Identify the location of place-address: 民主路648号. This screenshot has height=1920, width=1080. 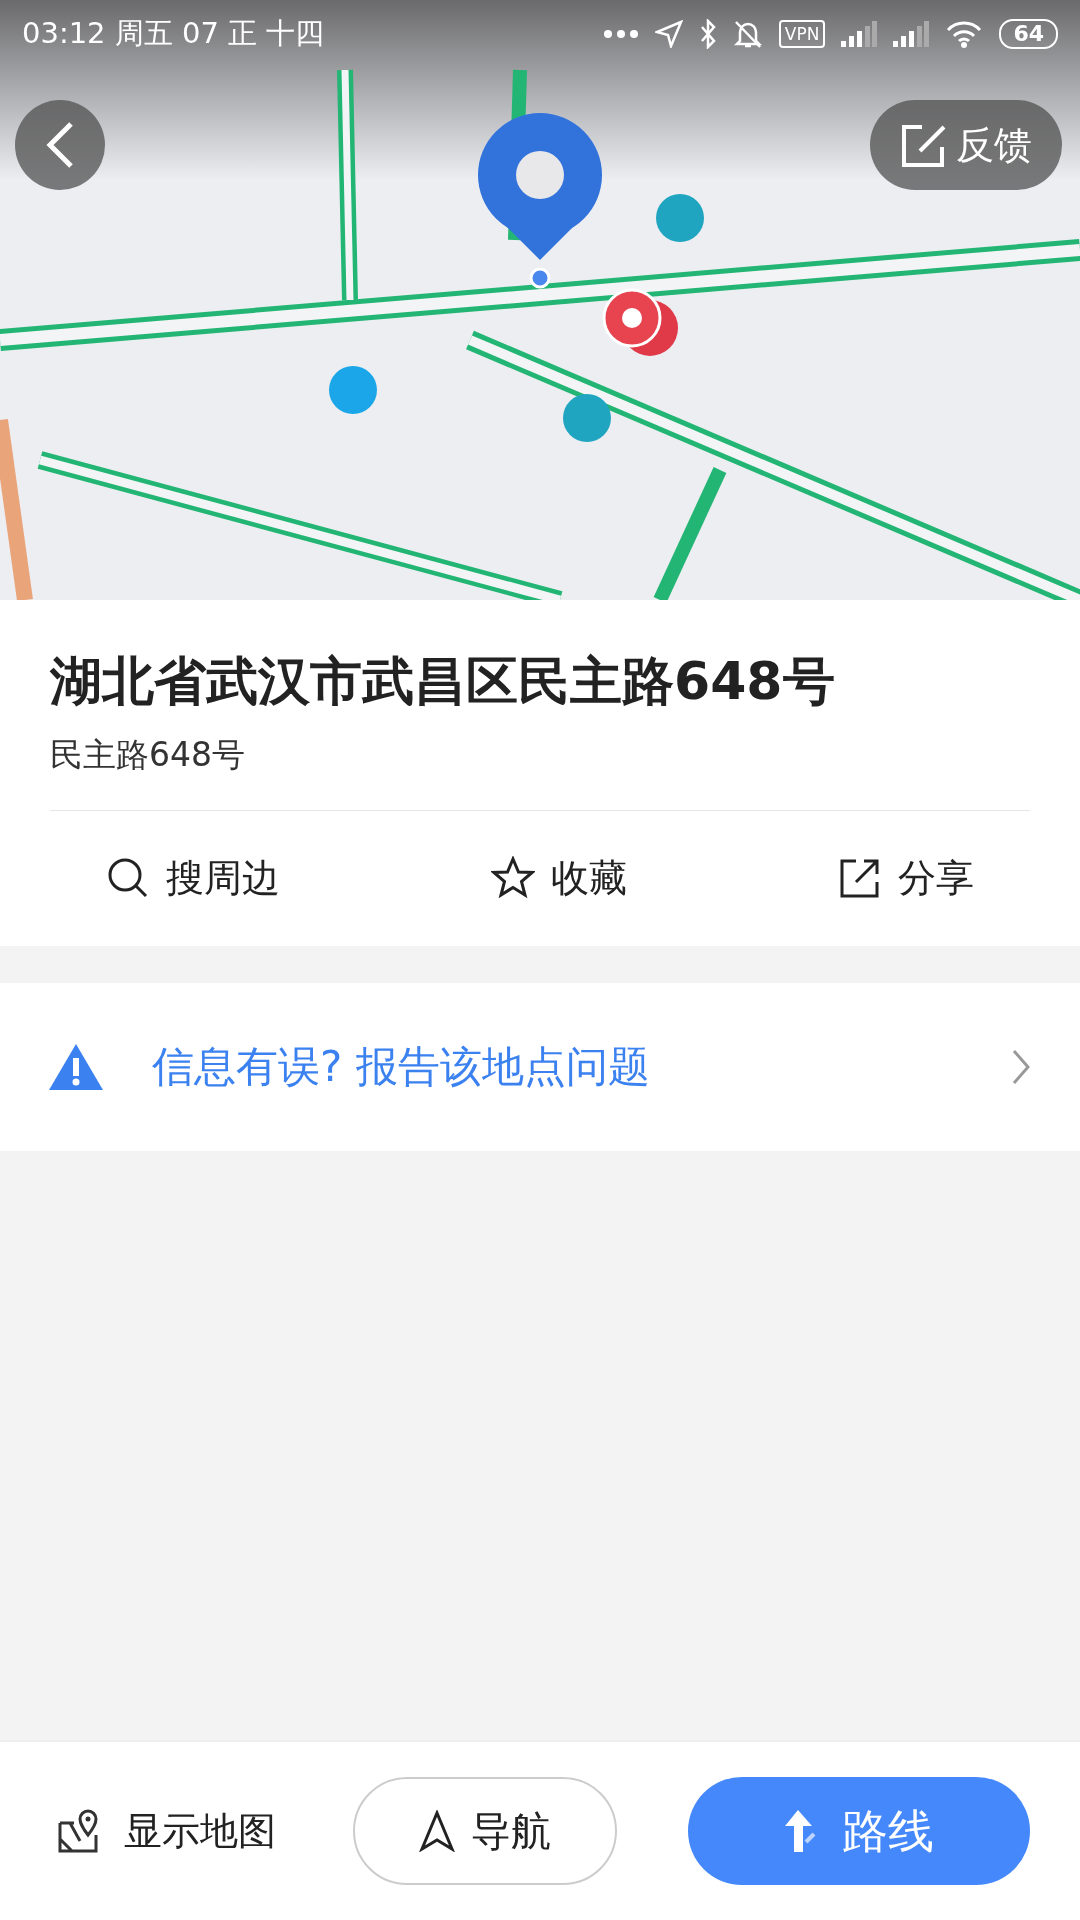
(540, 770).